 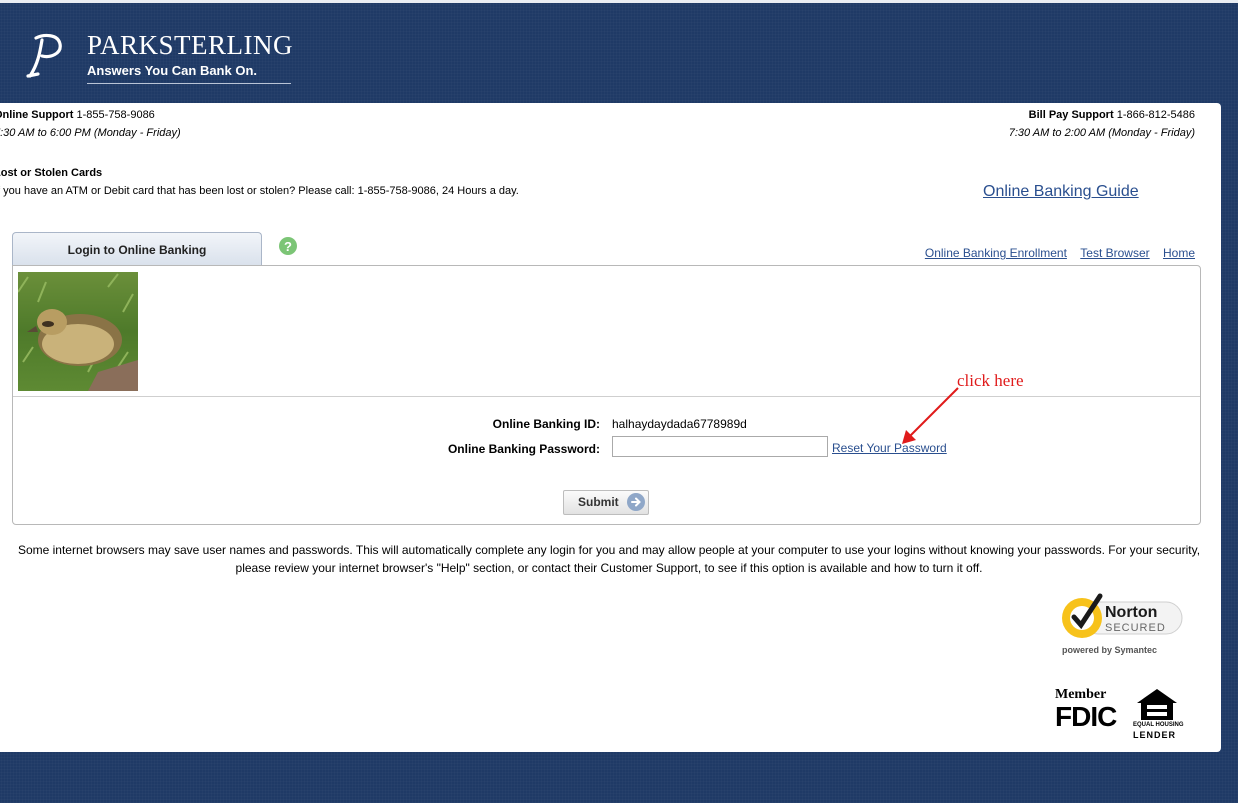 What do you see at coordinates (598, 502) in the screenshot?
I see `submit-label: Submit` at bounding box center [598, 502].